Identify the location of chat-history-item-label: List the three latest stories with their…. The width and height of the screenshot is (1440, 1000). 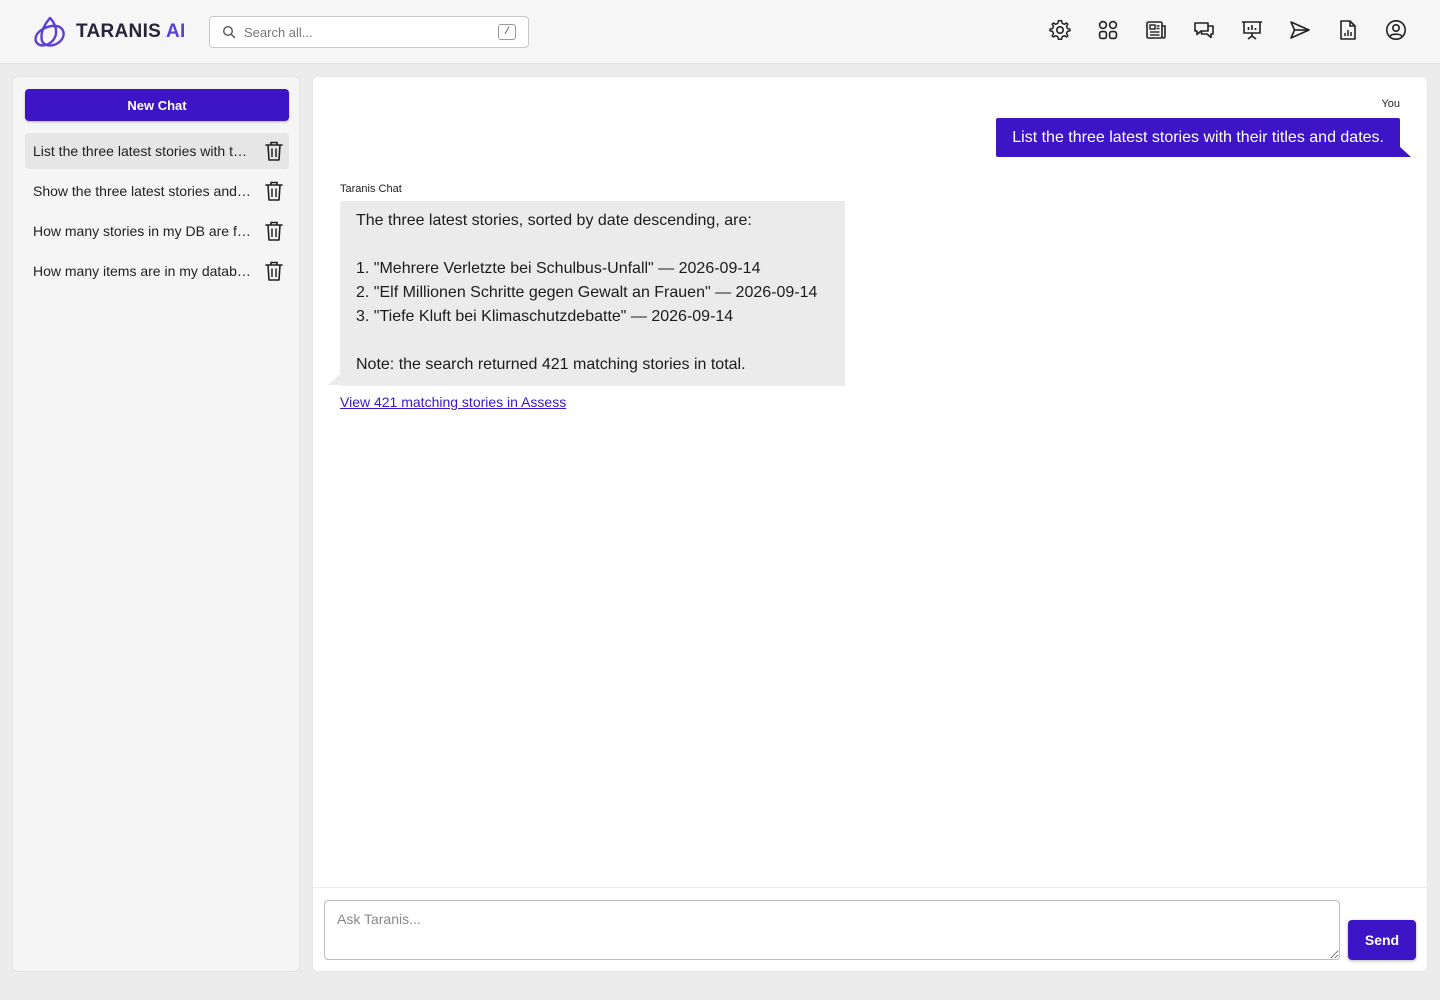
(143, 151).